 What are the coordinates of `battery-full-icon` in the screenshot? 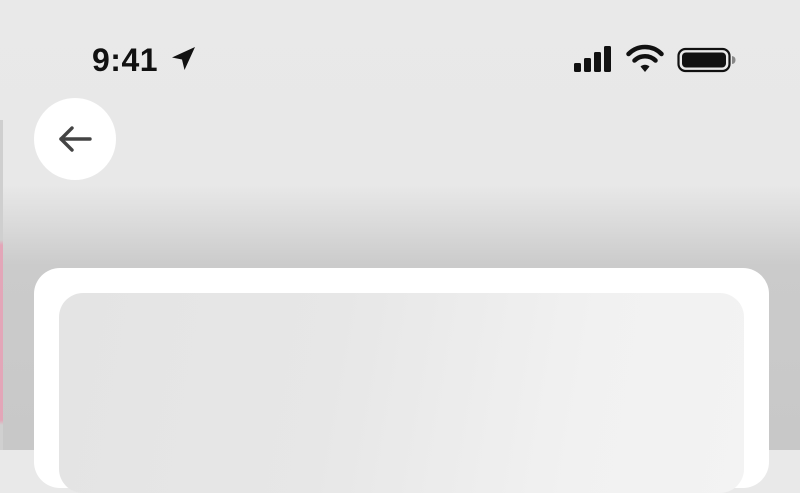 It's located at (706, 60).